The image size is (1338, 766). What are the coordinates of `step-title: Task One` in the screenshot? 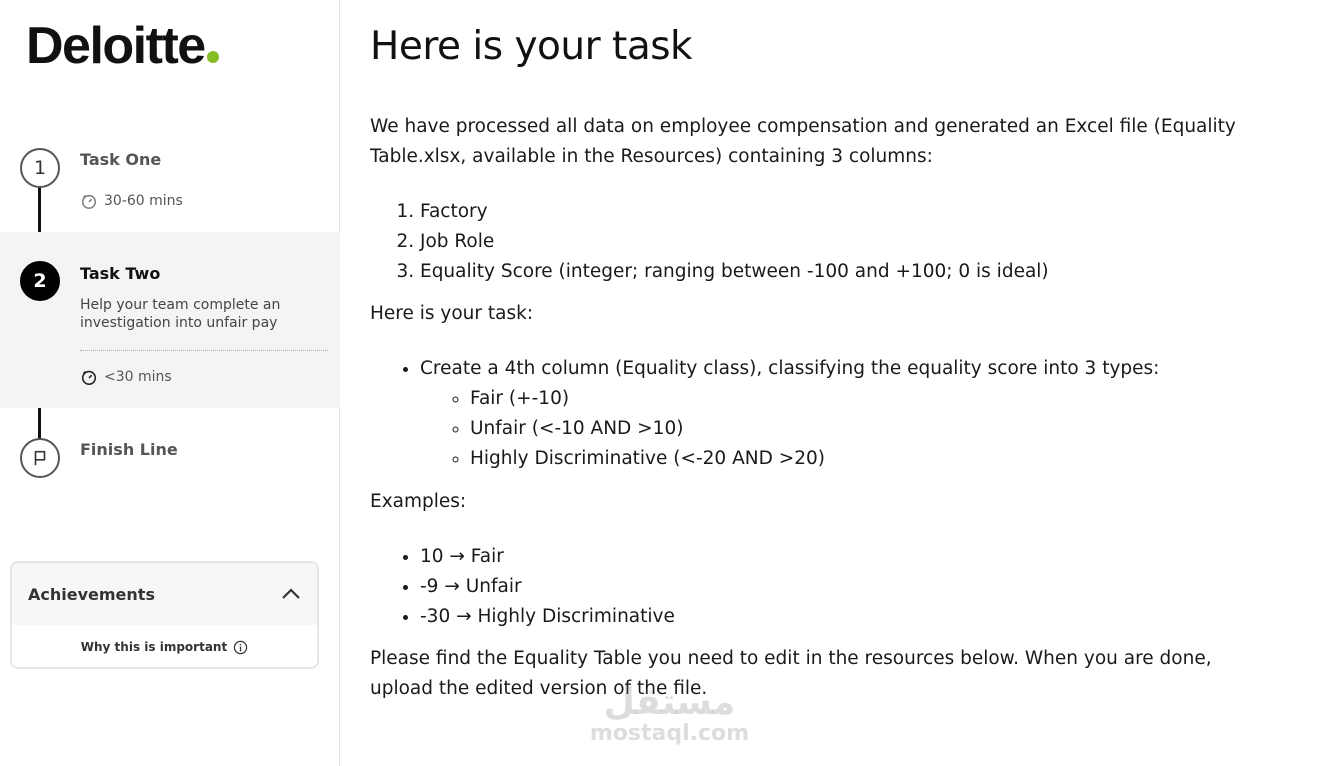 It's located at (121, 159).